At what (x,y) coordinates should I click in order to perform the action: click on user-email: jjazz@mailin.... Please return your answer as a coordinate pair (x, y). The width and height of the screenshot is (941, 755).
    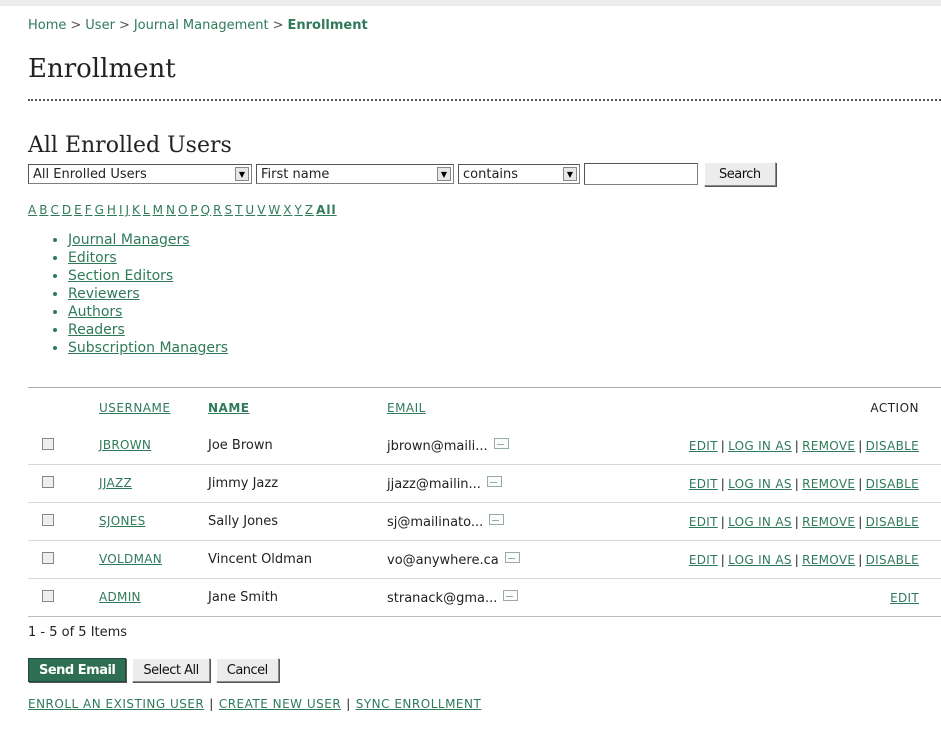
    Looking at the image, I should click on (434, 484).